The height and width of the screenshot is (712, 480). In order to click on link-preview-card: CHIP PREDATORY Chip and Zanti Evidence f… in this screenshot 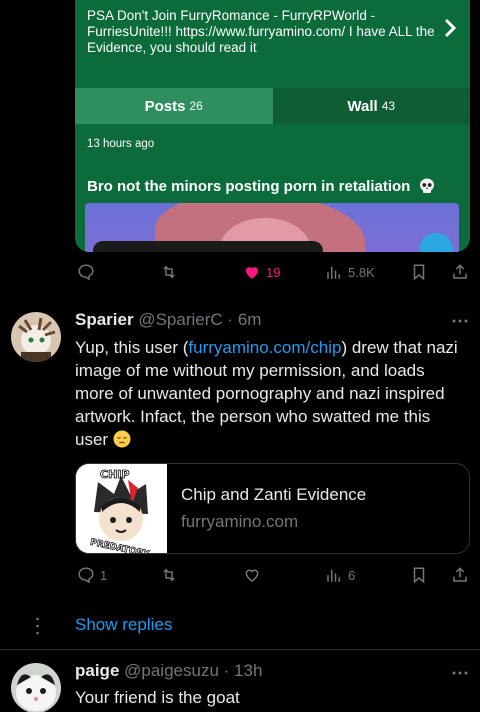, I will do `click(272, 508)`.